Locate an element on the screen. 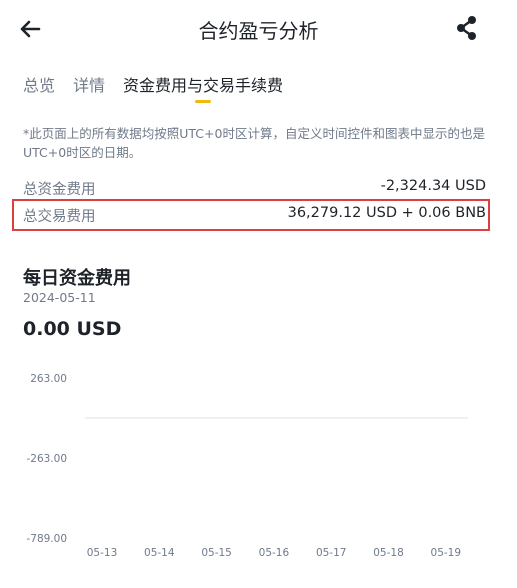  tab-label: 详情 is located at coordinates (89, 85).